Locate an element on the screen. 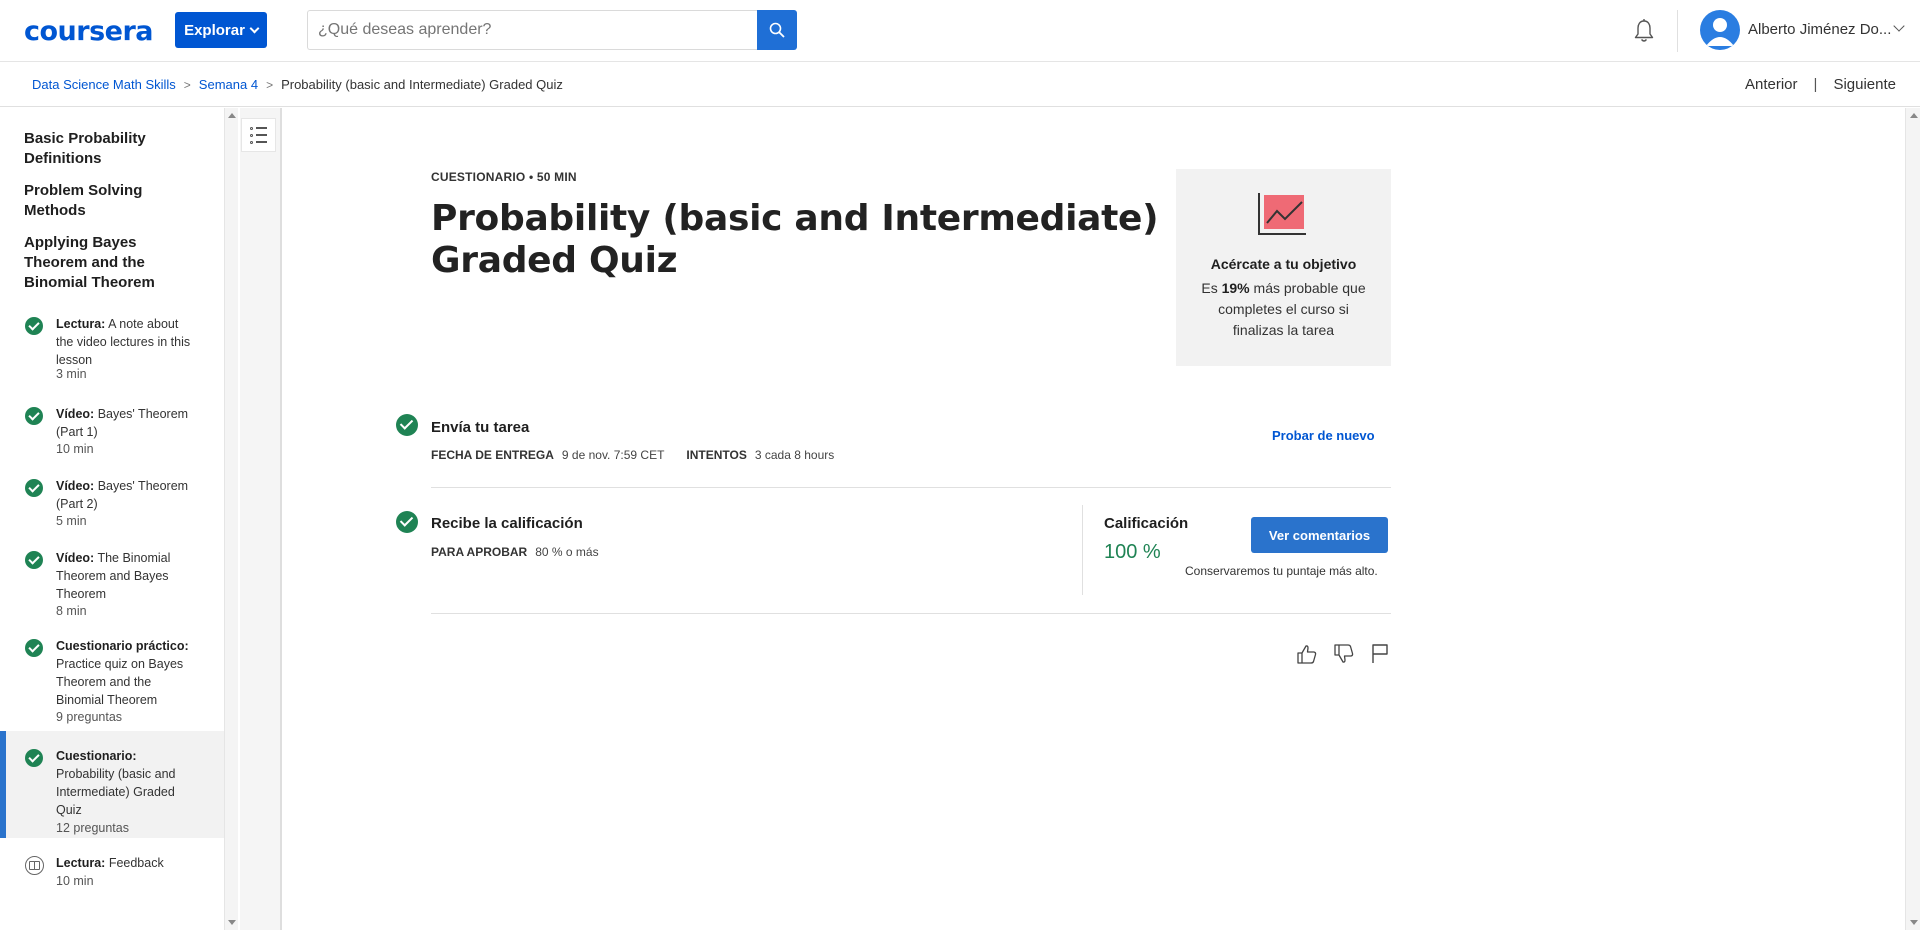 This screenshot has width=1920, height=930. coursera-logo: coursera is located at coordinates (89, 31).